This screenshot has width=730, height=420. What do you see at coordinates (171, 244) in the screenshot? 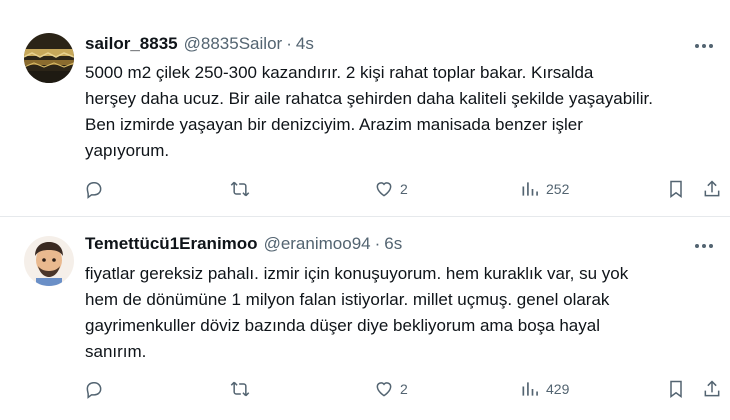
I see `display-name: Temettücü1Eranimoo` at bounding box center [171, 244].